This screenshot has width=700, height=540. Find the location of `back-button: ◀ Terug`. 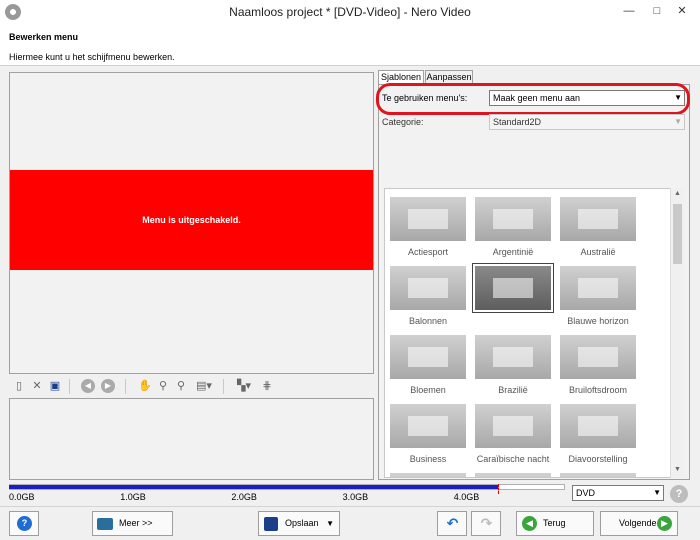

back-button: ◀ Terug is located at coordinates (555, 523).